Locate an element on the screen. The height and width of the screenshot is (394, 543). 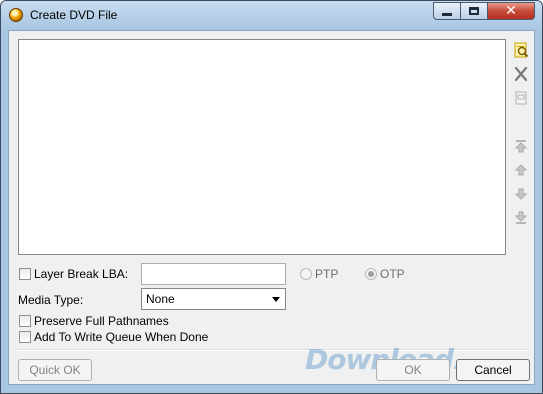
move-top-icon is located at coordinates (521, 146).